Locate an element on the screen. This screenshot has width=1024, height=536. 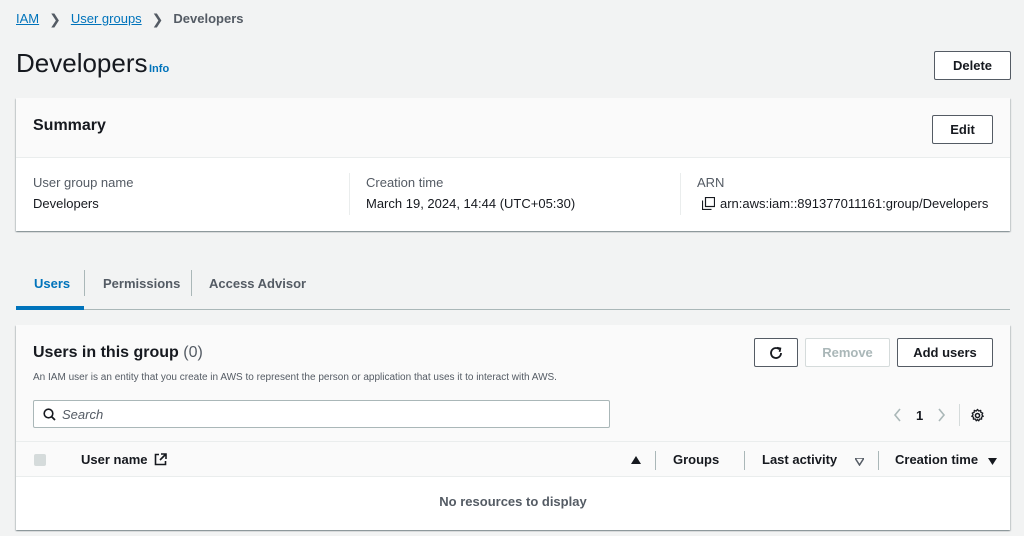
remove-button: Remove is located at coordinates (847, 352).